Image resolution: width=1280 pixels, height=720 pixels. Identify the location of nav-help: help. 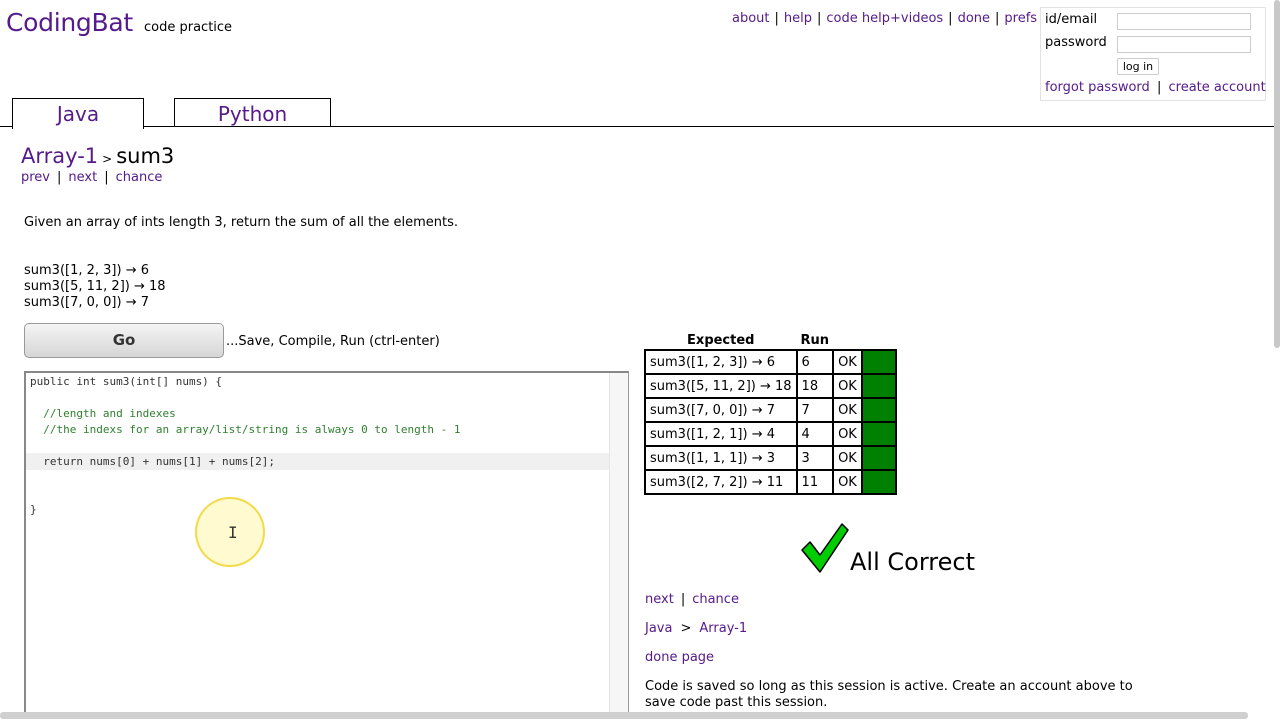
(798, 18).